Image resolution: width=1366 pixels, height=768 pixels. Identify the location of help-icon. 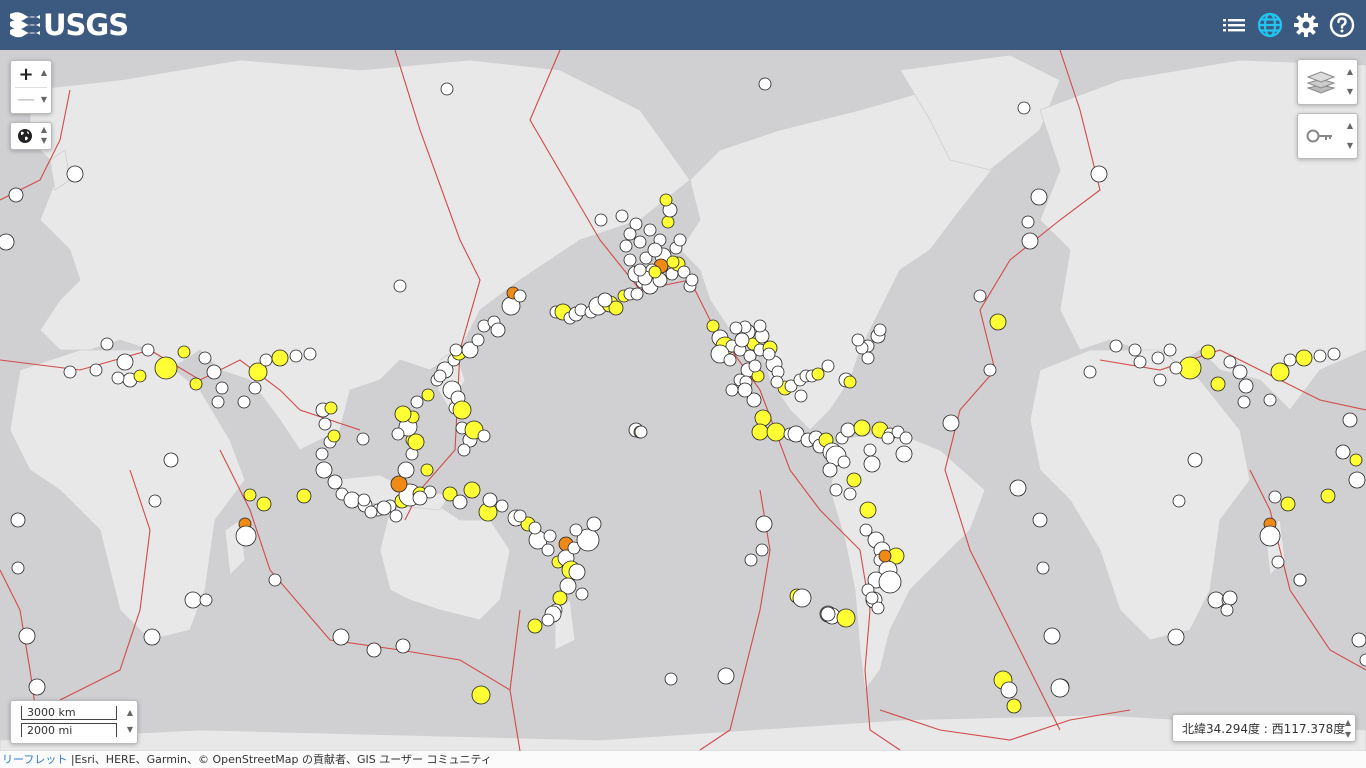
(1342, 25).